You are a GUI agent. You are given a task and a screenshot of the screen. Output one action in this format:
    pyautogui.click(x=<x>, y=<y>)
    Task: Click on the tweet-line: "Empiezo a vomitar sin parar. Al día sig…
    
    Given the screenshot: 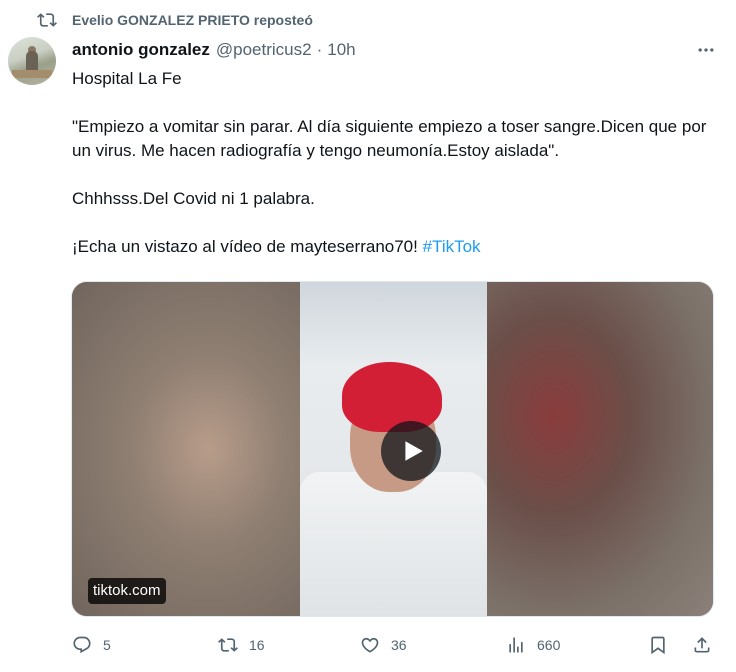 What is the action you would take?
    pyautogui.click(x=389, y=138)
    